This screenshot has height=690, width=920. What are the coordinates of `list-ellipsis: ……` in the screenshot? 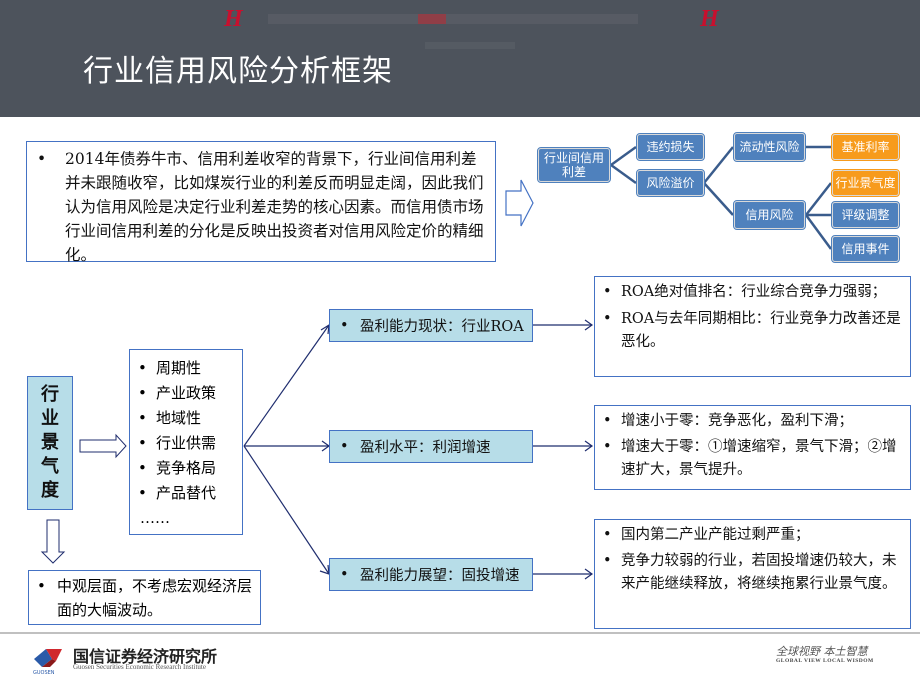 It's located at (155, 518).